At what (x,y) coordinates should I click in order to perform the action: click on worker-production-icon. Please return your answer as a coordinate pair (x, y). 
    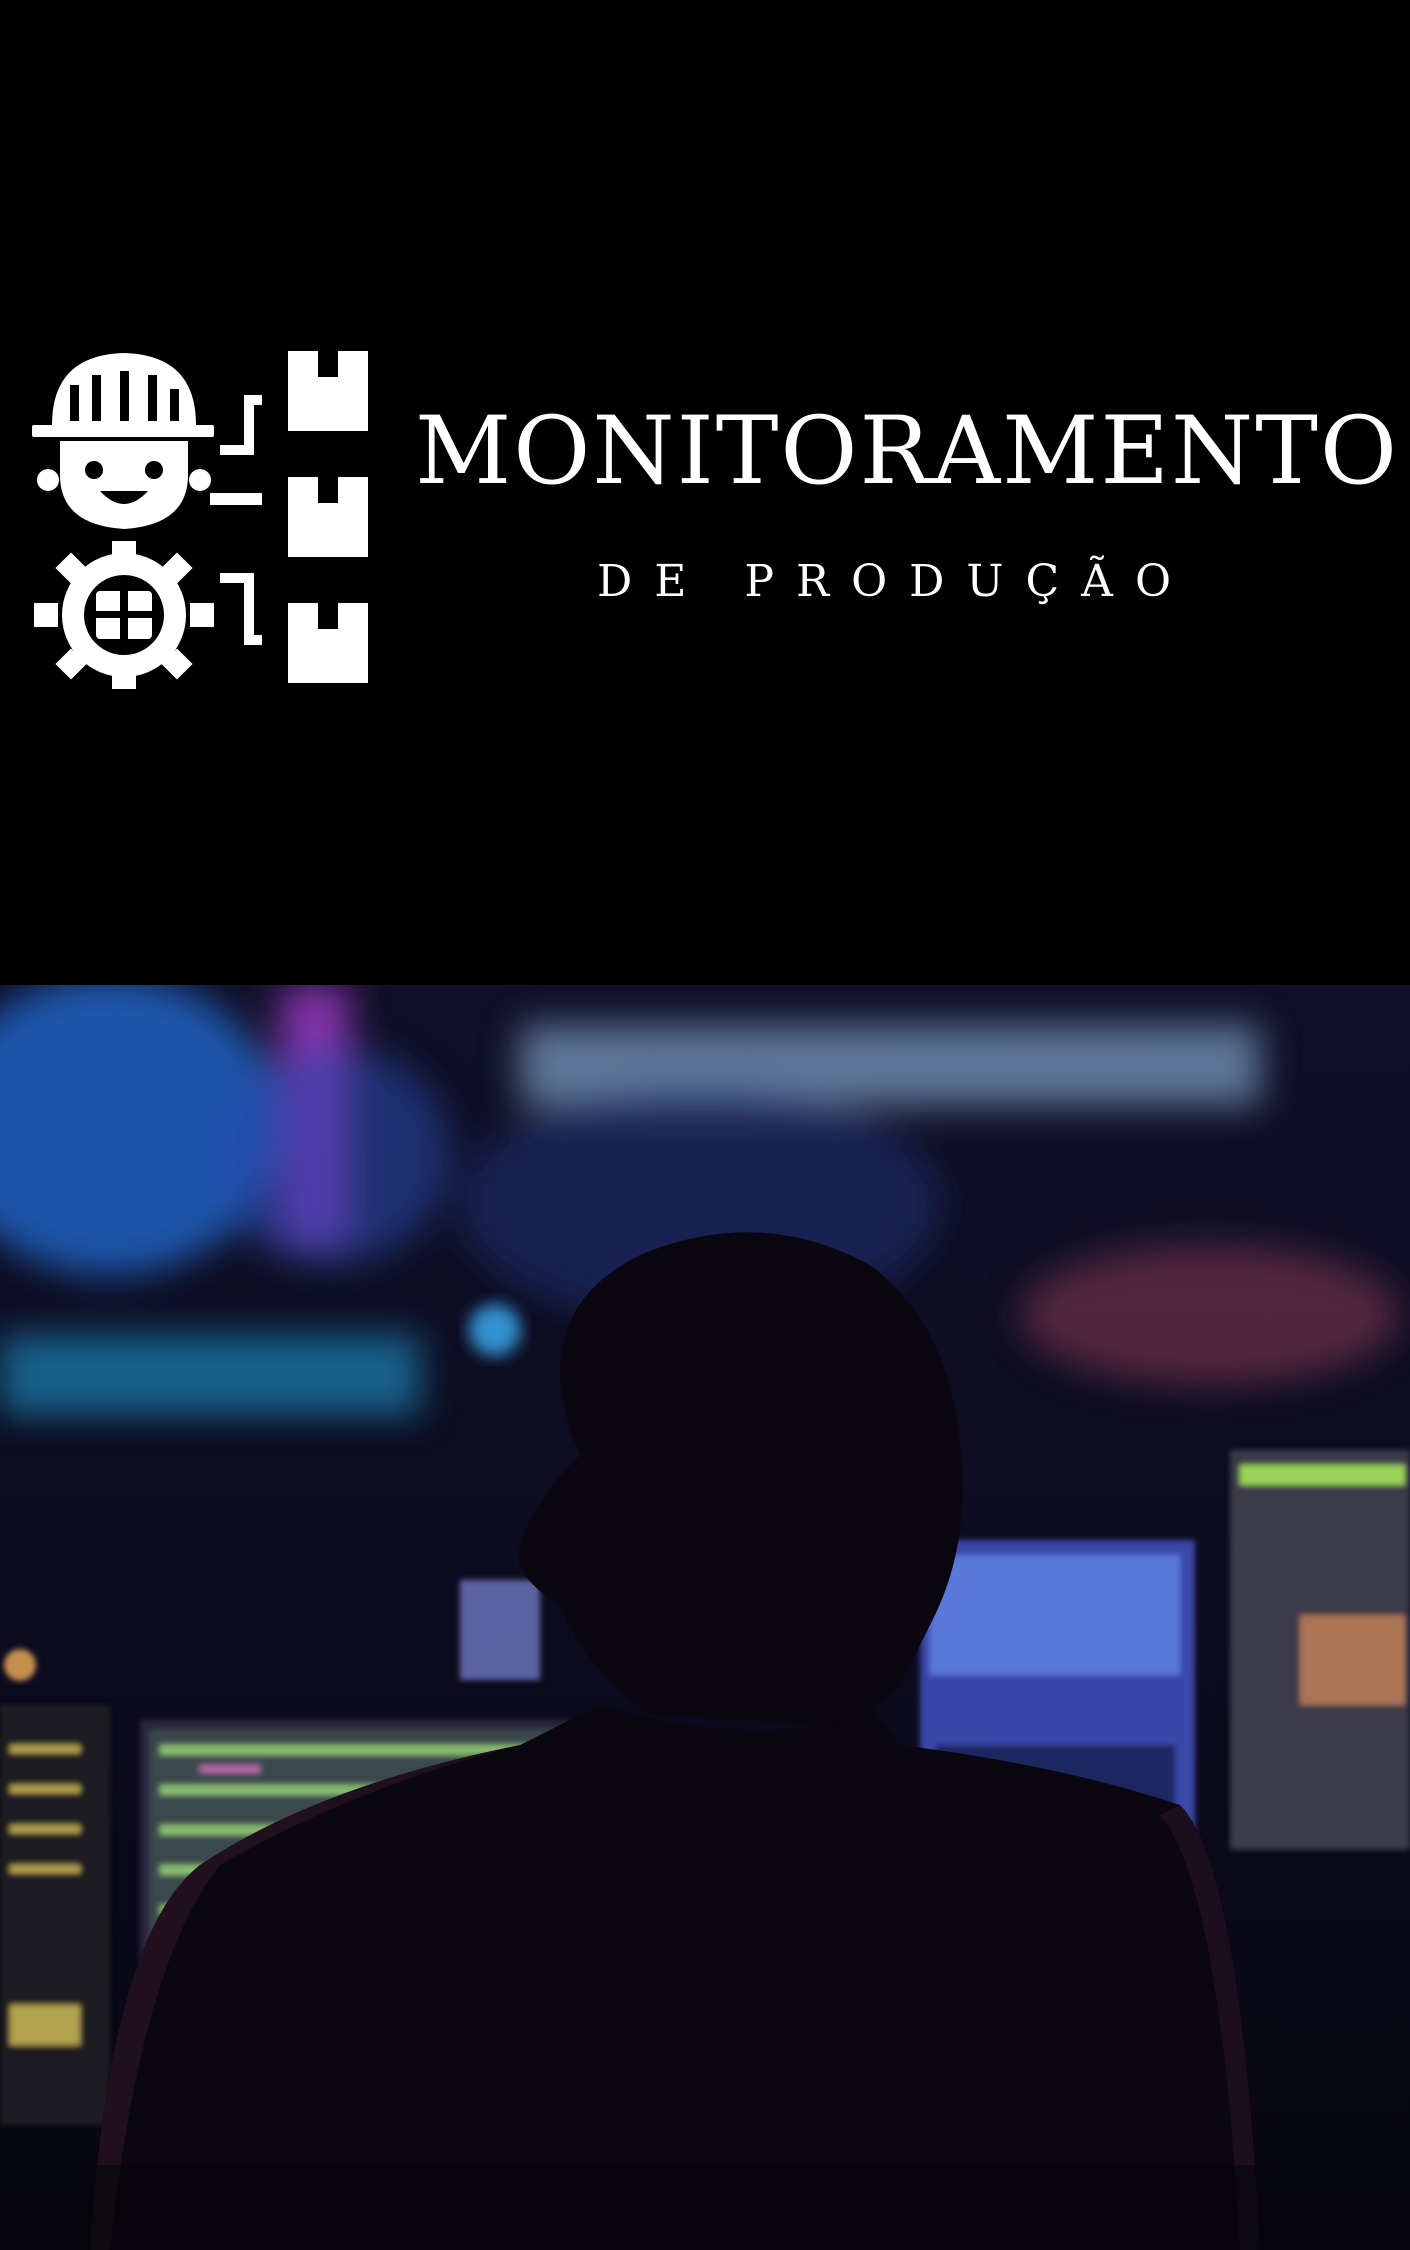
    Looking at the image, I should click on (200, 517).